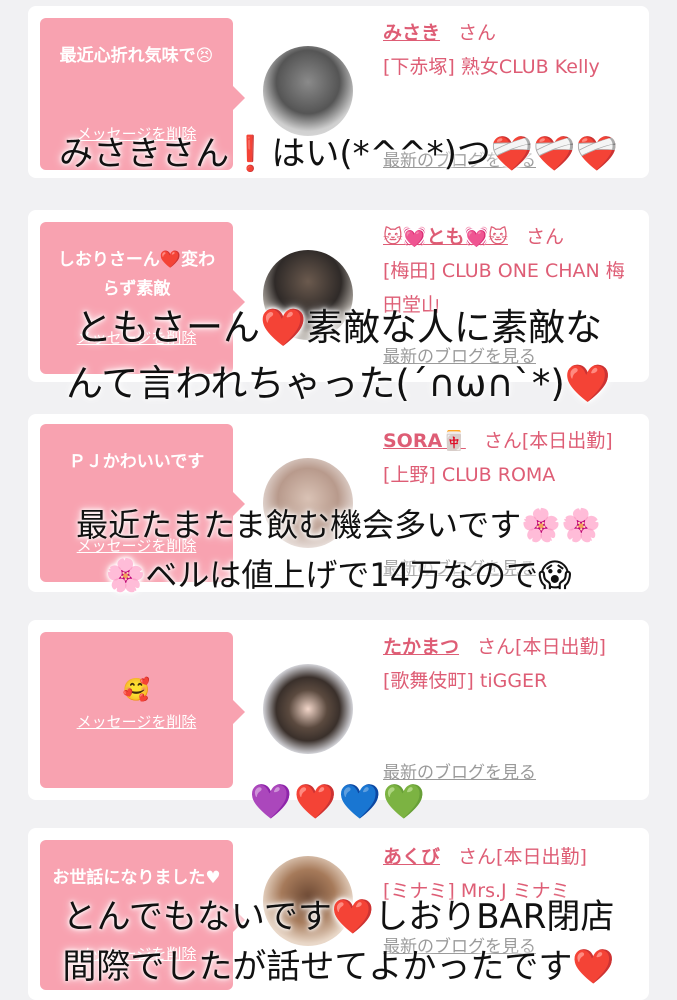 The width and height of the screenshot is (677, 1000). I want to click on cast-name-link: 🐱💓とも💓🐱, so click(445, 237).